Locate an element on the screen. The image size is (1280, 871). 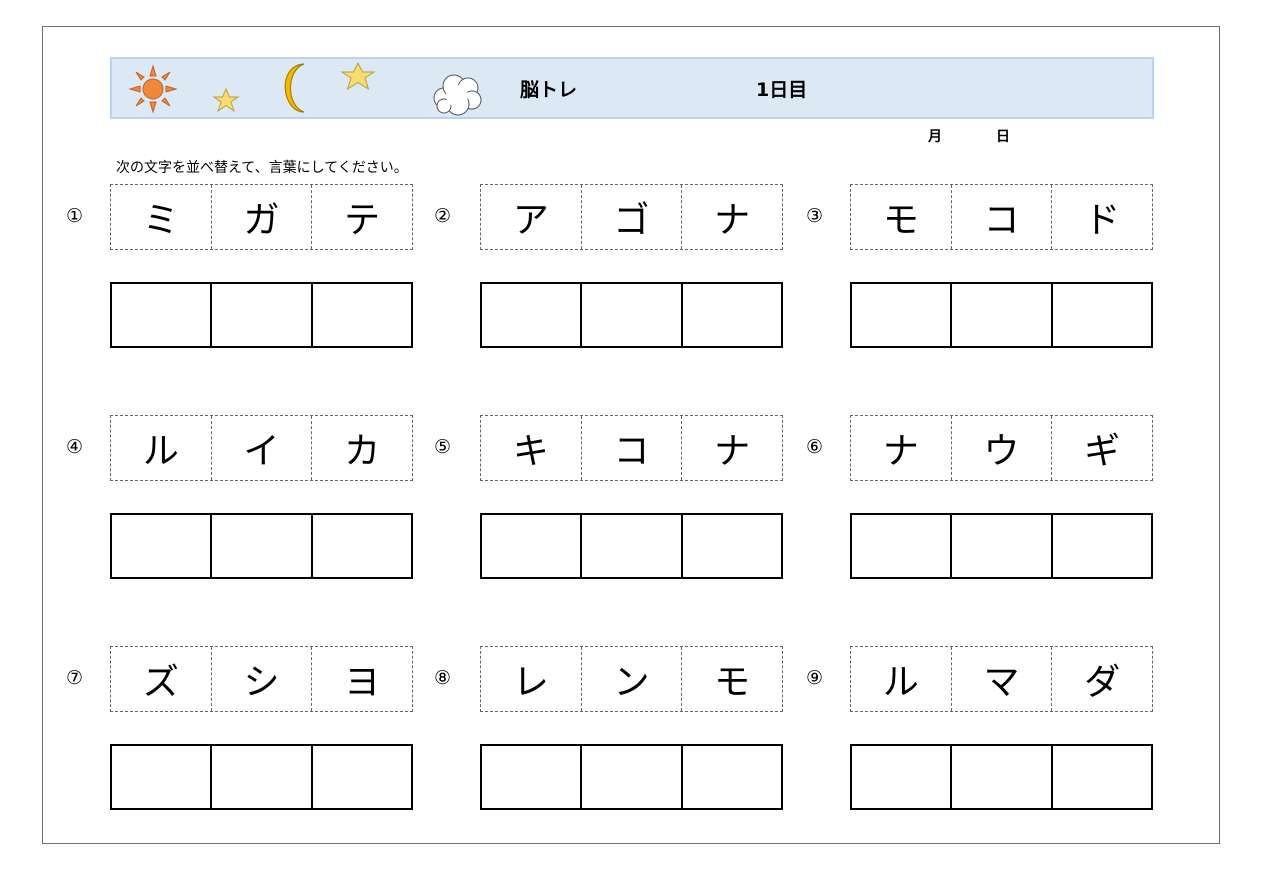
question-number: ⑤ is located at coordinates (443, 447).